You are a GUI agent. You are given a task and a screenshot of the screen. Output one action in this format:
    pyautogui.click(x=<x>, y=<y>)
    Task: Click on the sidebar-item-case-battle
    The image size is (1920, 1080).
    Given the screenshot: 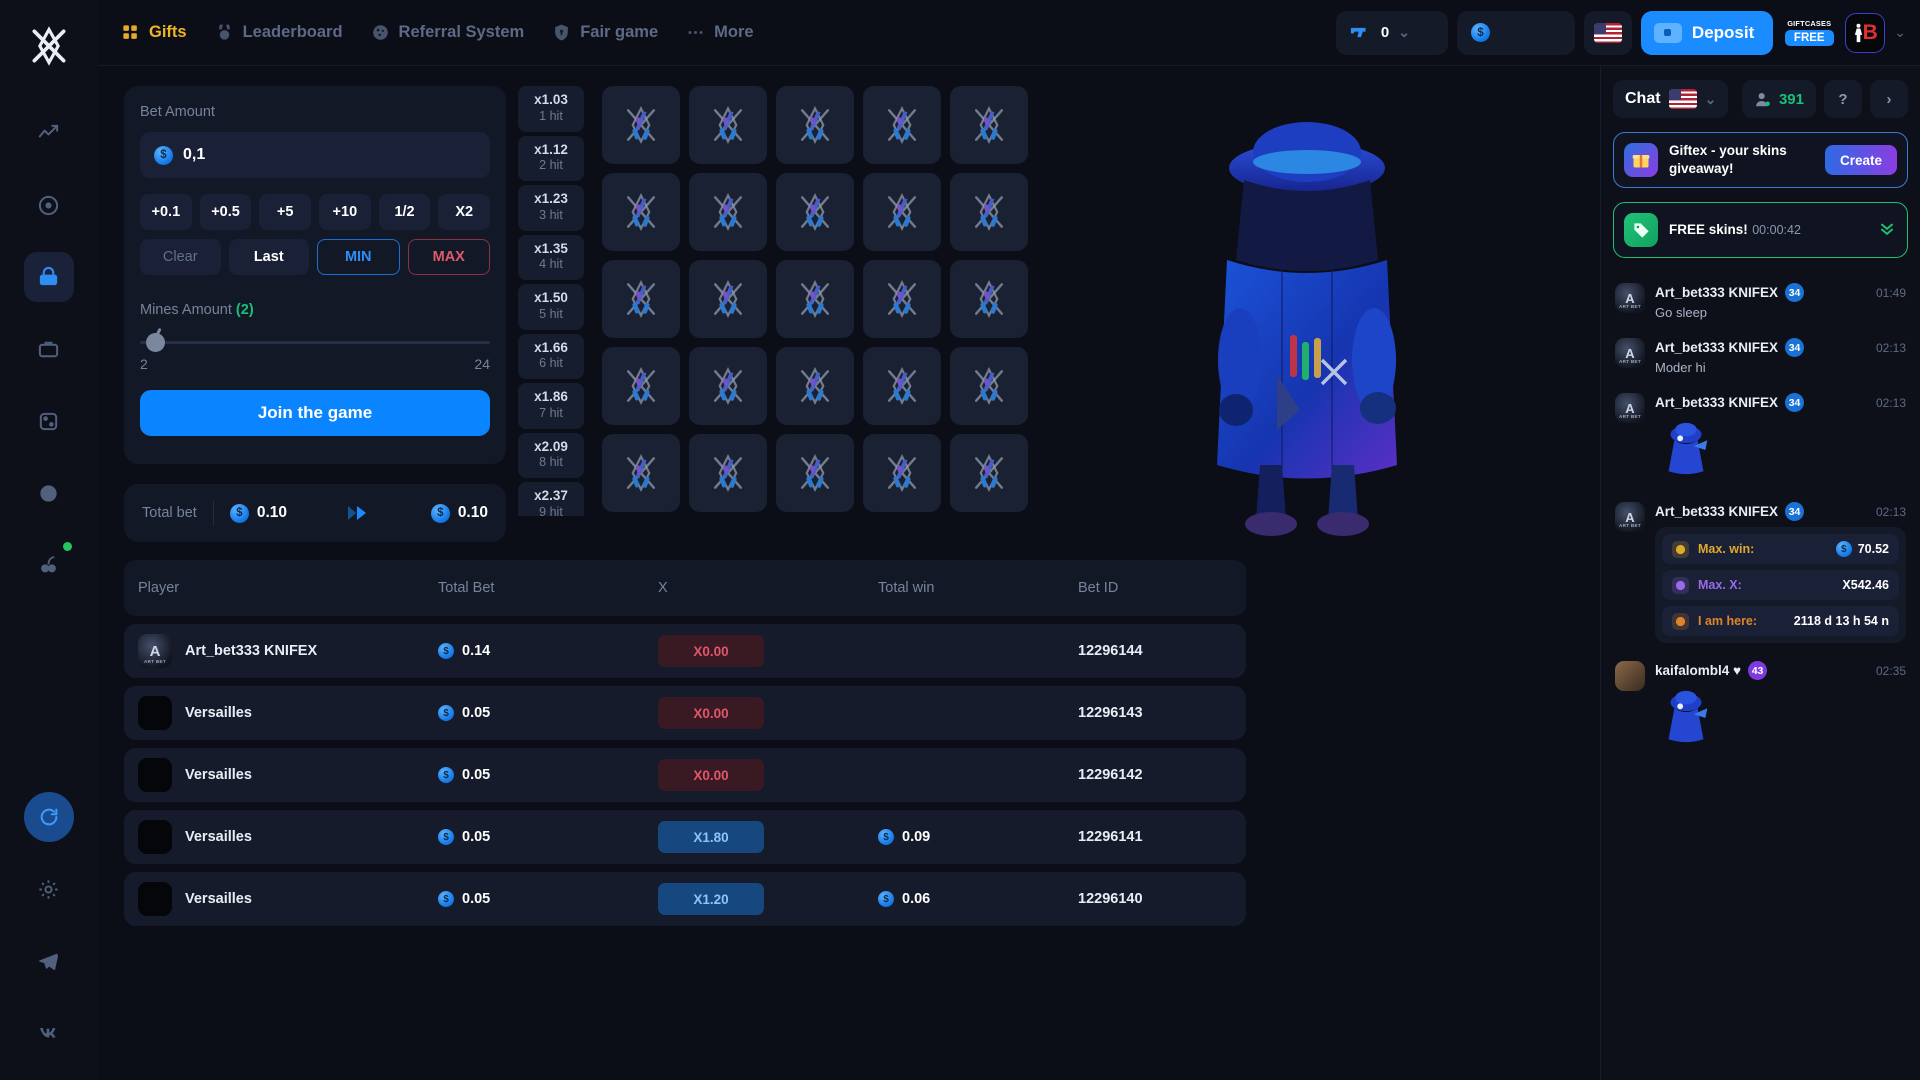 What is the action you would take?
    pyautogui.click(x=49, y=349)
    